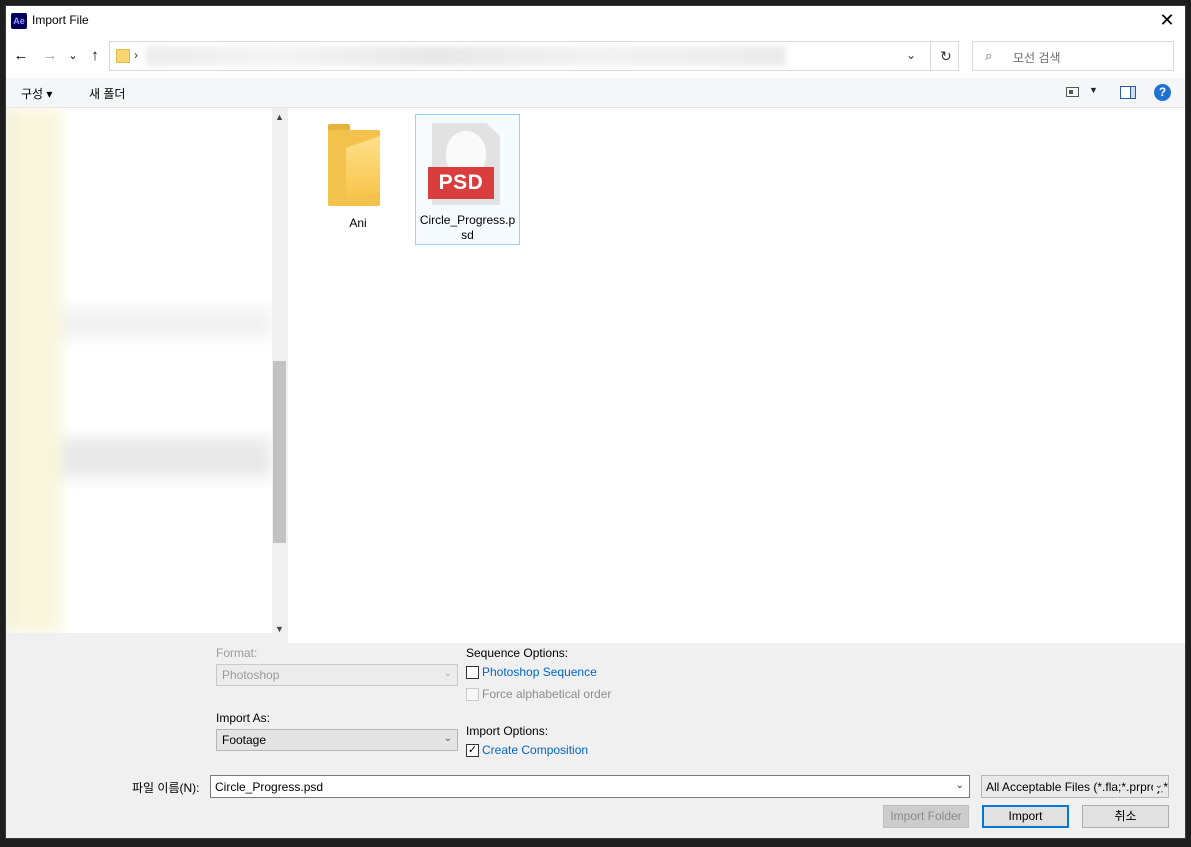 The height and width of the screenshot is (847, 1191). I want to click on new-folder-button: 새 폴더, so click(107, 93).